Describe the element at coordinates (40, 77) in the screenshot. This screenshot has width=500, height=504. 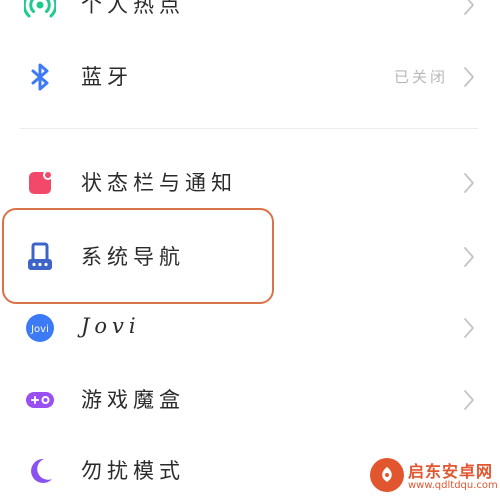
I see `bluetooth-icon` at that location.